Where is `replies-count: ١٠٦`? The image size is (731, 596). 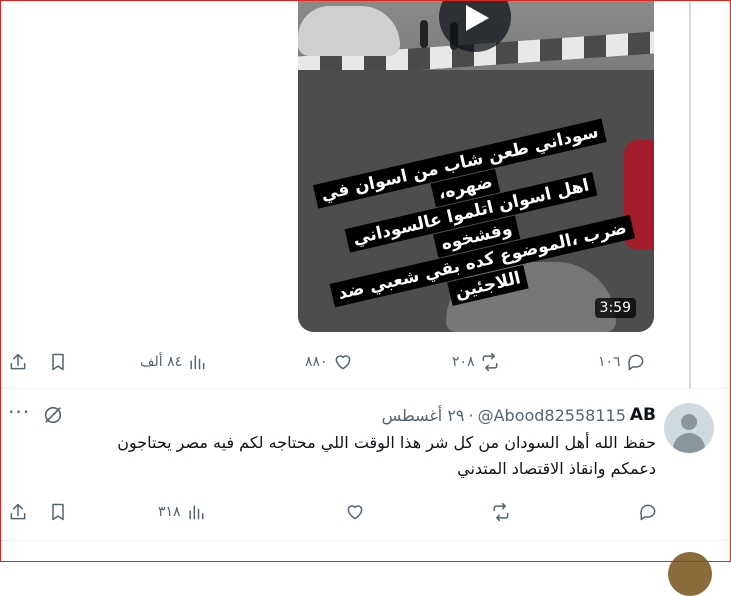 replies-count: ١٠٦ is located at coordinates (609, 362).